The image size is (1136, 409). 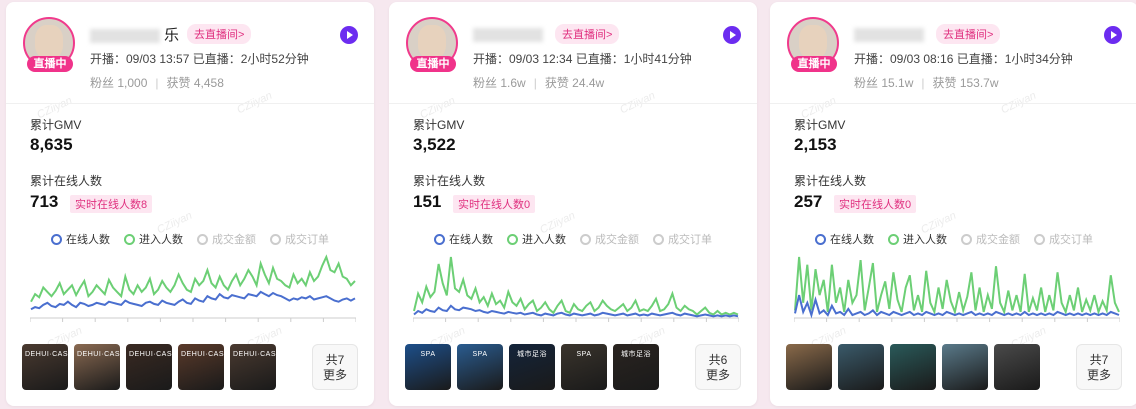 I want to click on thumbnail-caption: SPA, so click(x=584, y=354).